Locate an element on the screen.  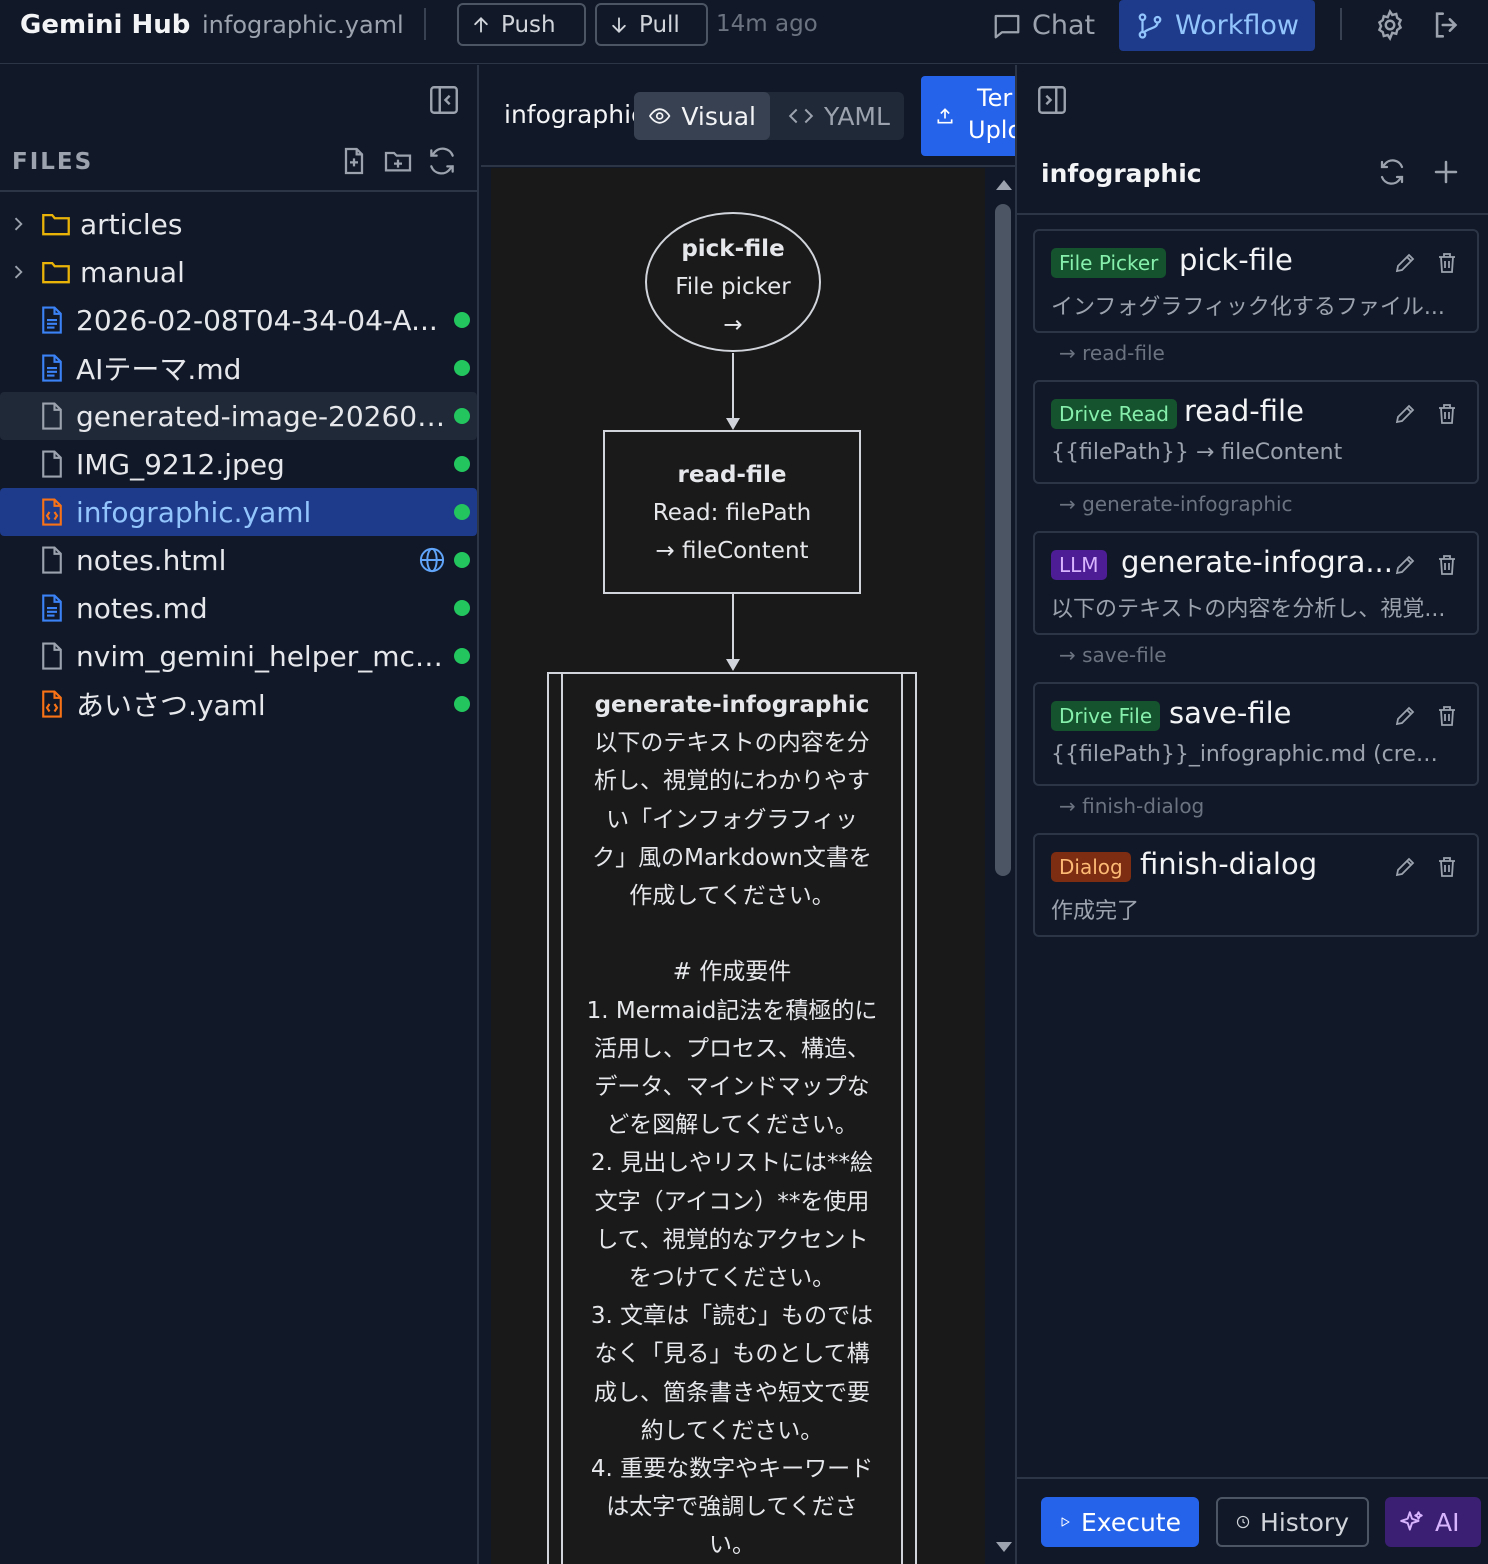
workflow-icon is located at coordinates (1150, 25).